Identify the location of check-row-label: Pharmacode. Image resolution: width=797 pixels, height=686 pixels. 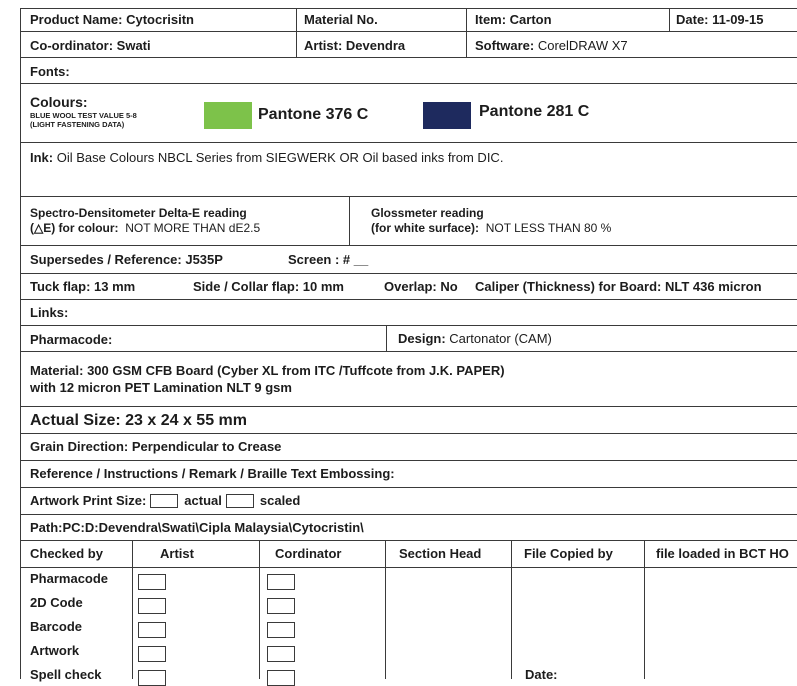
(69, 578).